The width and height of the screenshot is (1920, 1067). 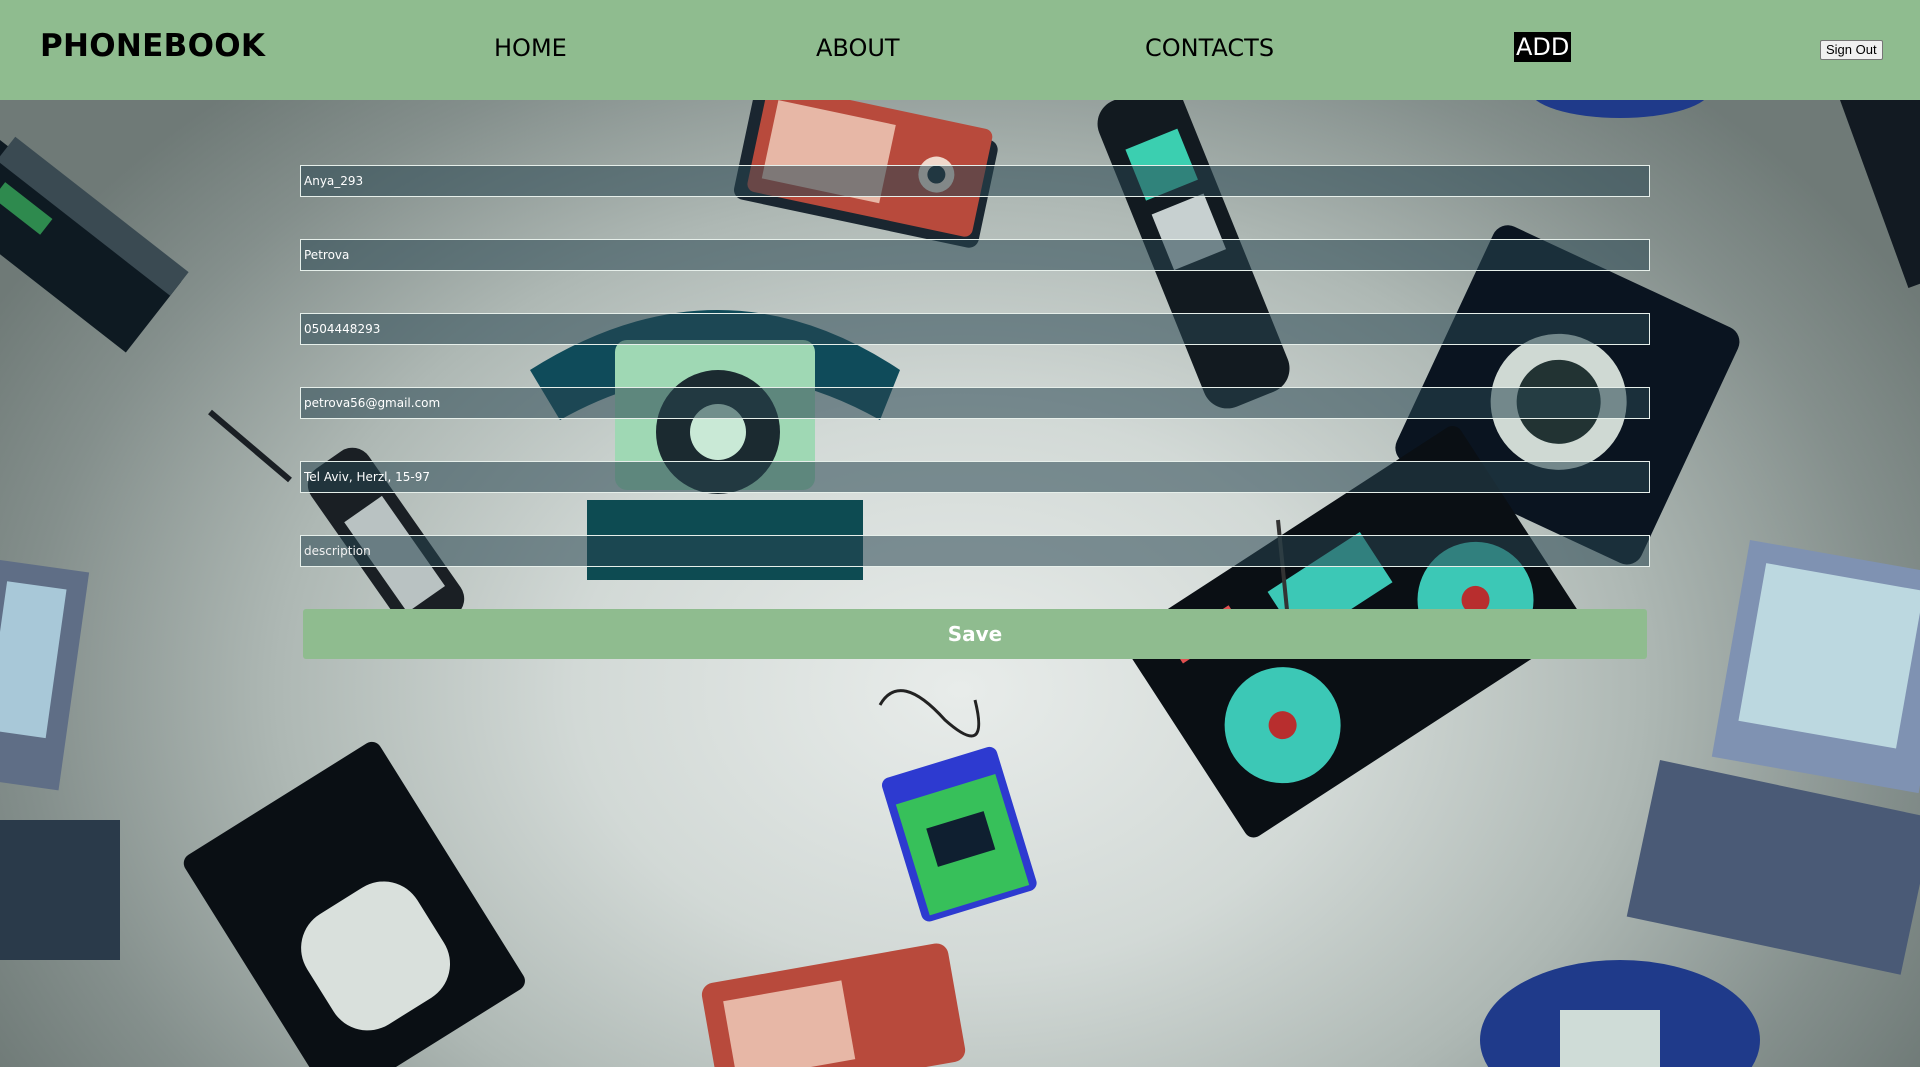 What do you see at coordinates (975, 634) in the screenshot?
I see `save-button: Save` at bounding box center [975, 634].